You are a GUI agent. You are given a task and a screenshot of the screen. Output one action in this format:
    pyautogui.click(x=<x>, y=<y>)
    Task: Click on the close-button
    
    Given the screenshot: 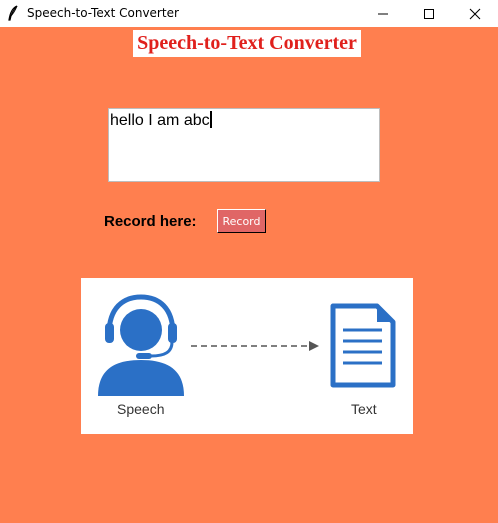 What is the action you would take?
    pyautogui.click(x=475, y=13)
    